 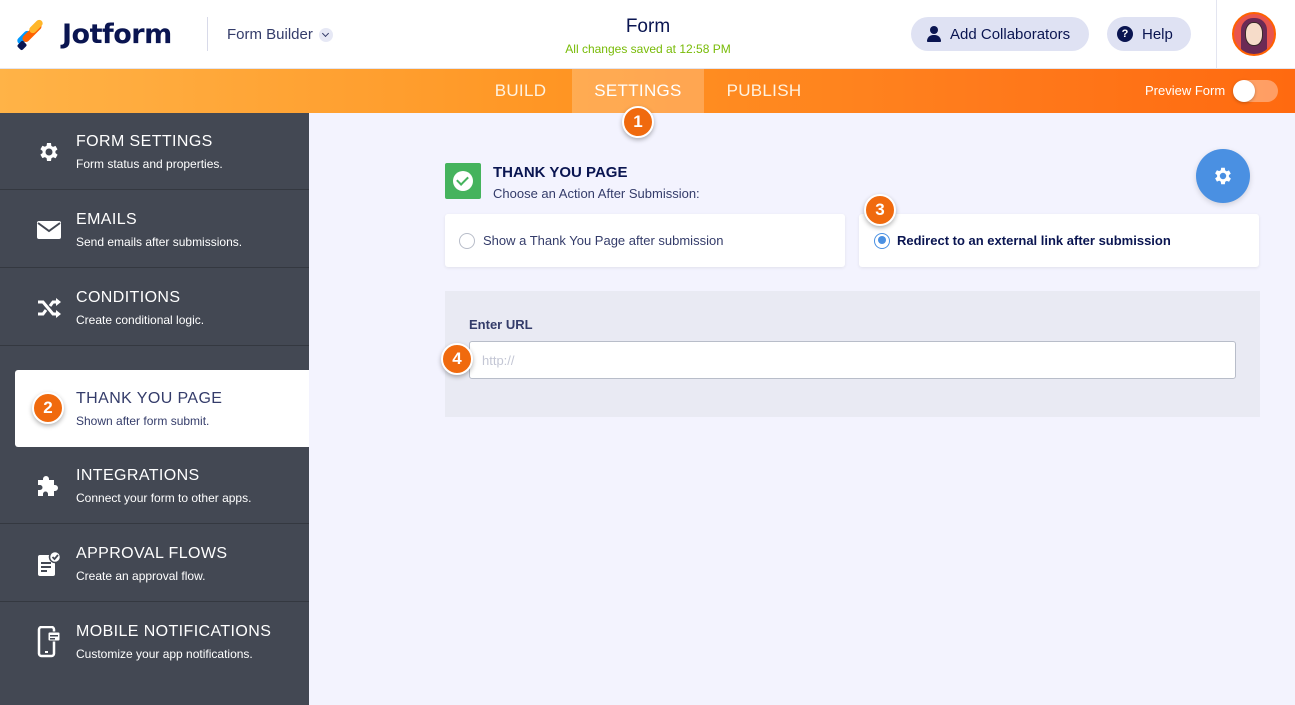 I want to click on header-divider-right, so click(x=1216, y=34).